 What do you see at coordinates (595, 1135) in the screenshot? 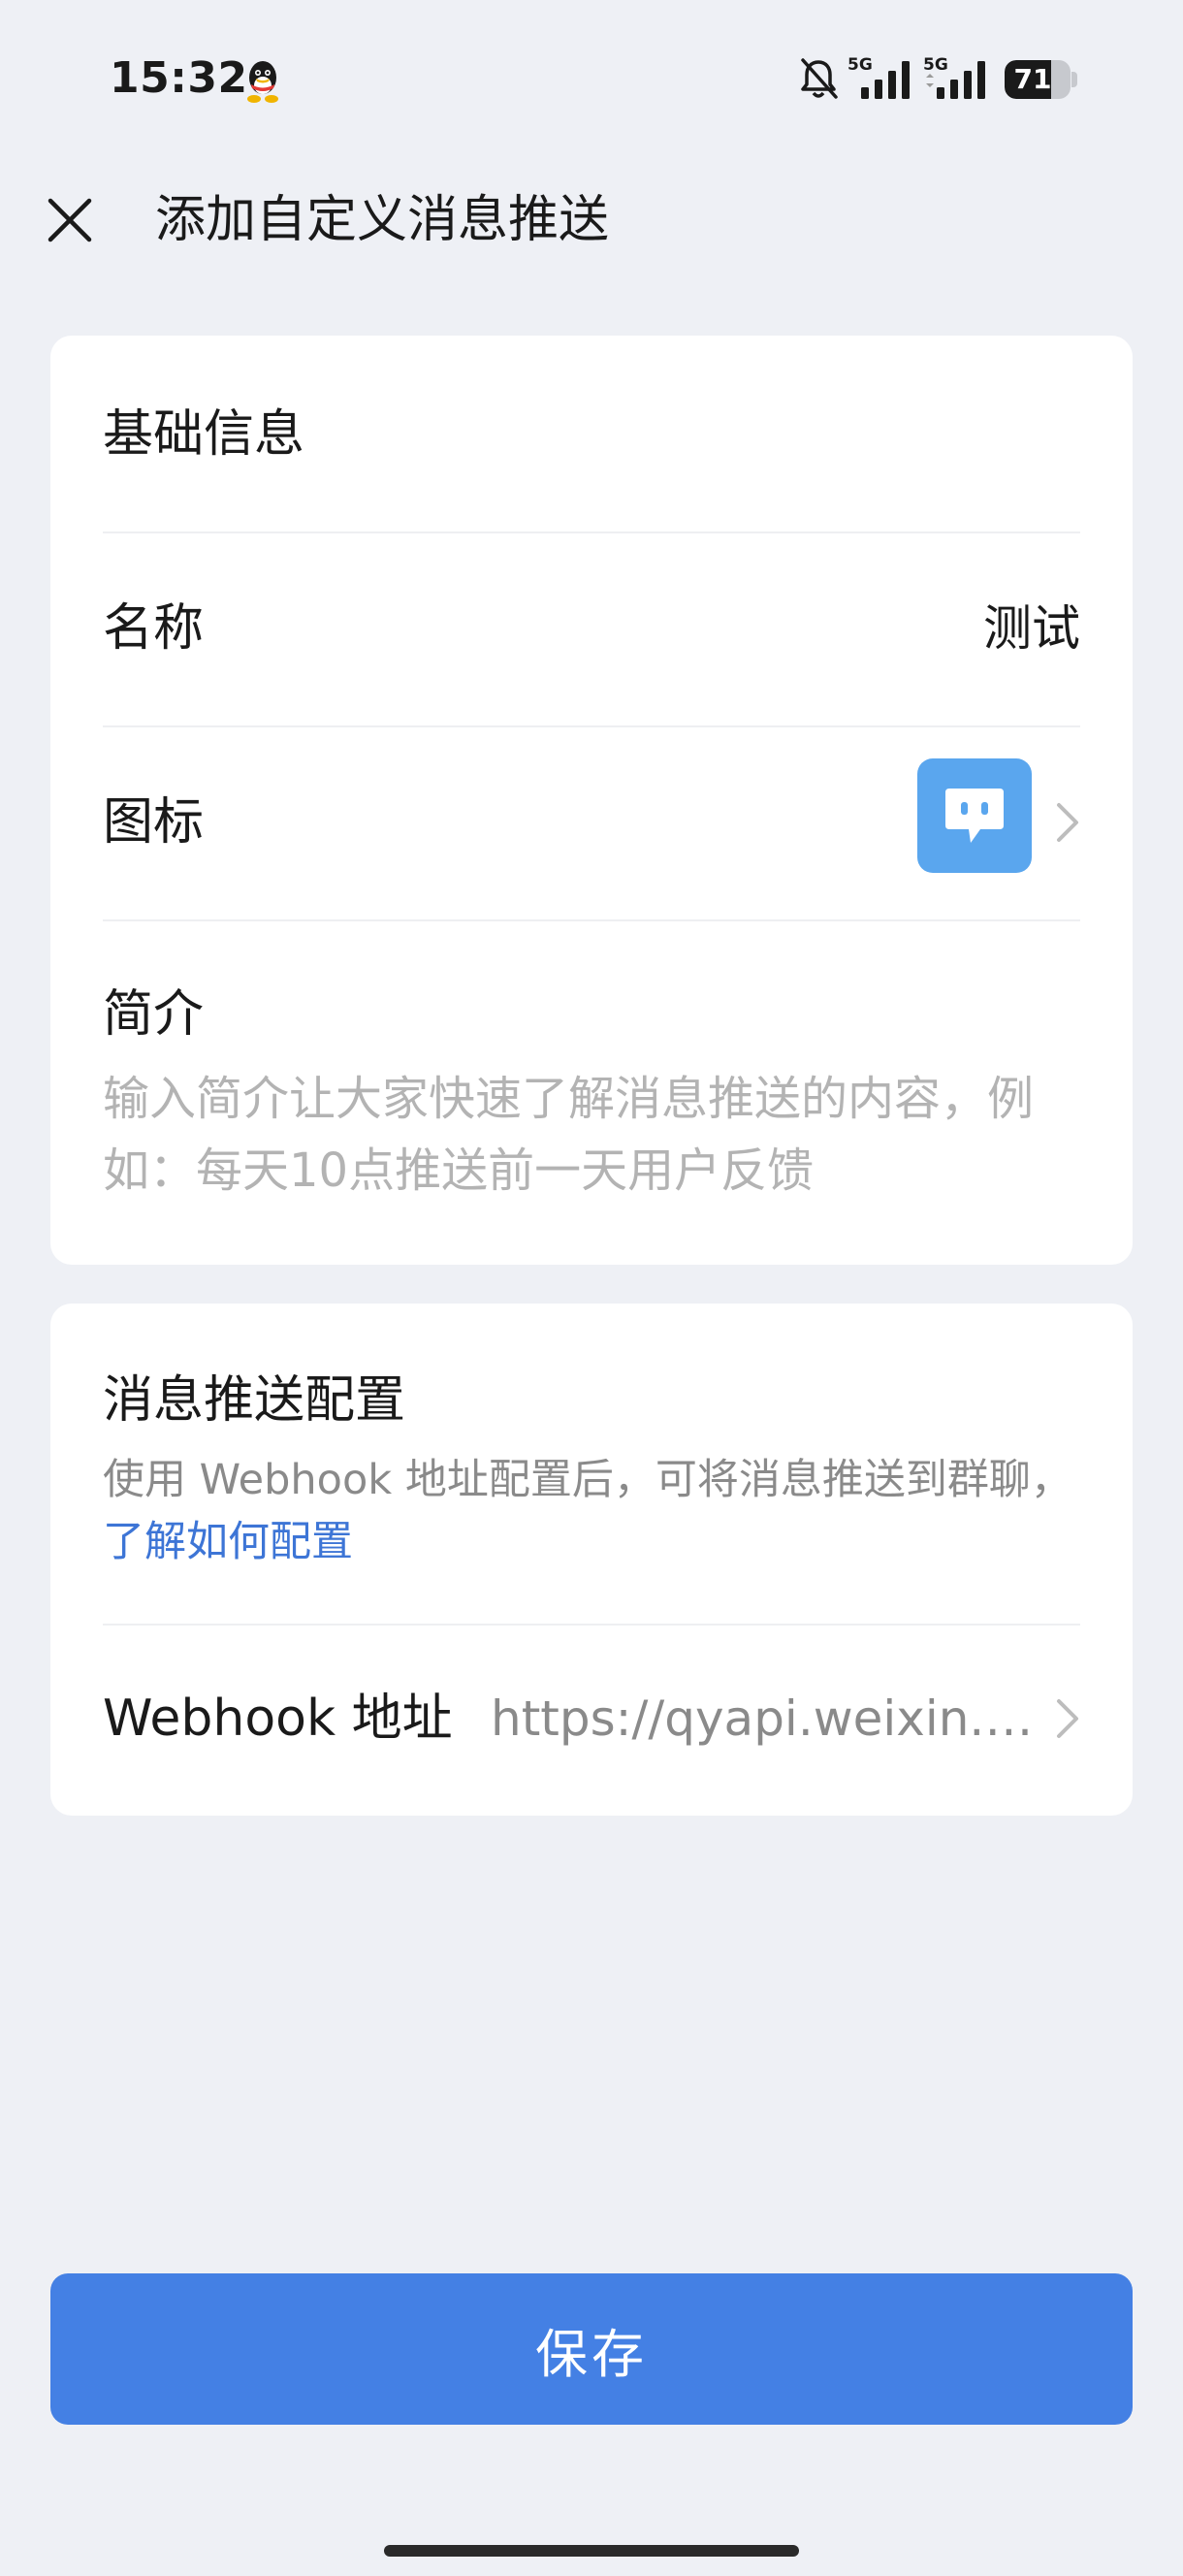
I see `intro-input: 输入简介让大家快速了解消息推送的内容，例如：每天10点推送前一天用户反馈` at bounding box center [595, 1135].